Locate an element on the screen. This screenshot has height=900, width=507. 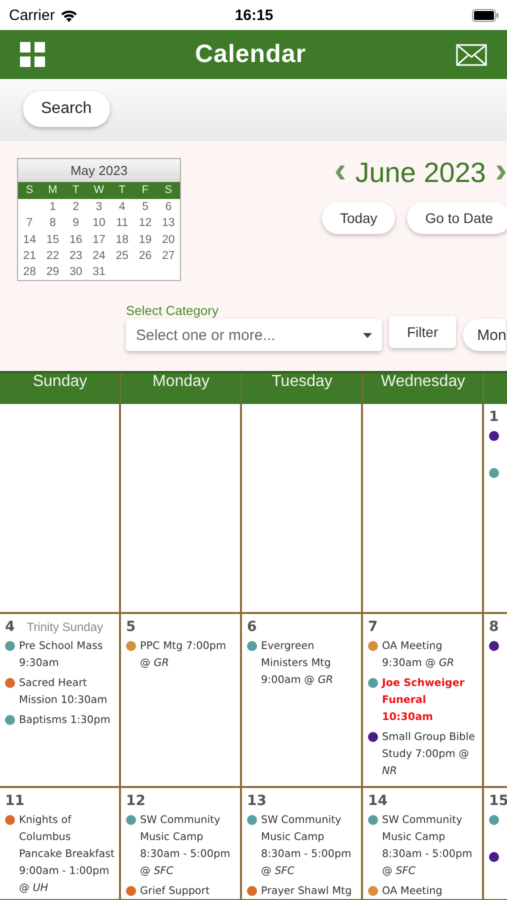
nav-button: Today is located at coordinates (359, 218).